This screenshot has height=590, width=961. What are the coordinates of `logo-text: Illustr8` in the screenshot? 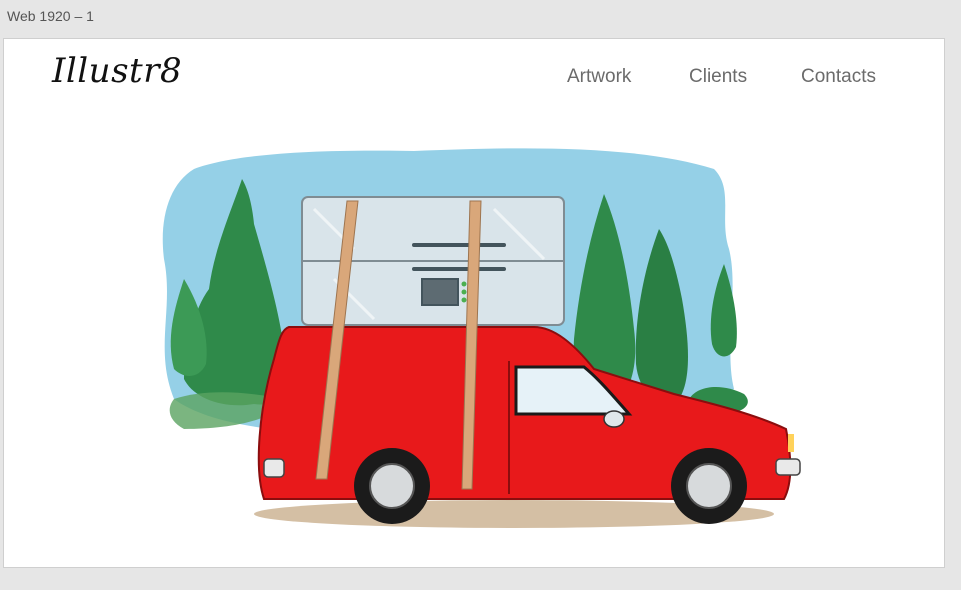 It's located at (117, 71).